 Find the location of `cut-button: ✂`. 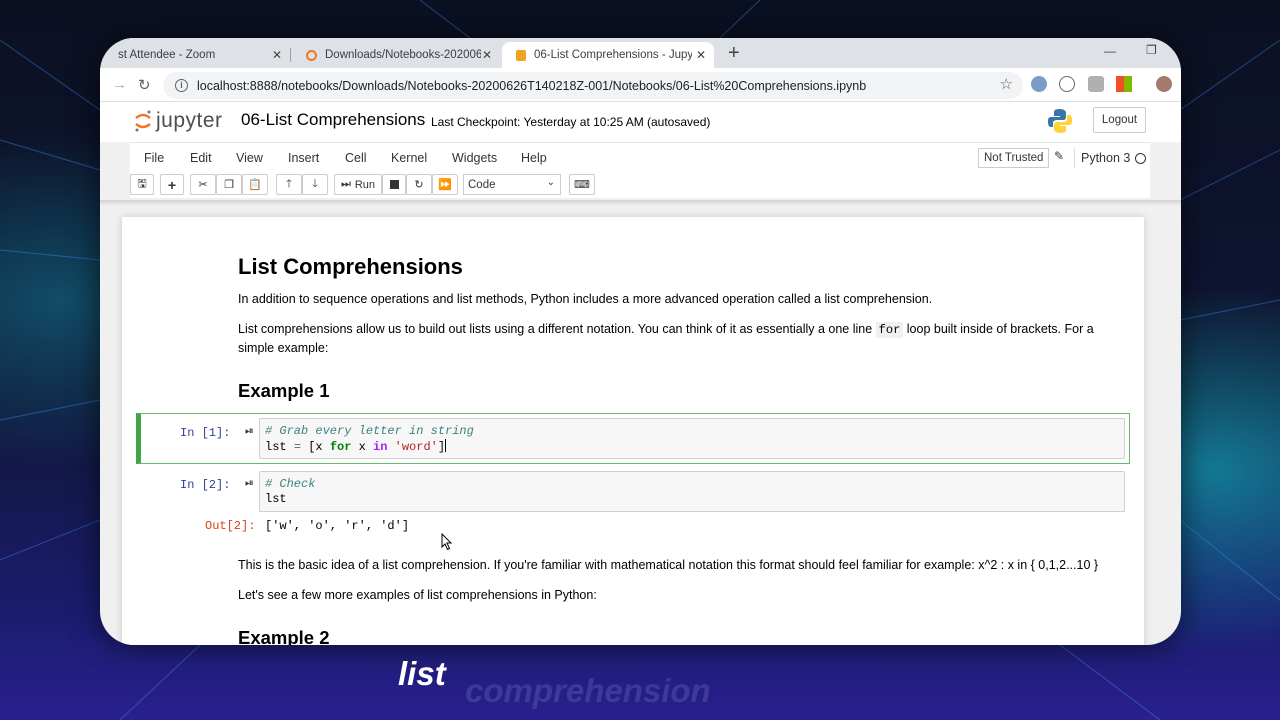

cut-button: ✂ is located at coordinates (203, 184).